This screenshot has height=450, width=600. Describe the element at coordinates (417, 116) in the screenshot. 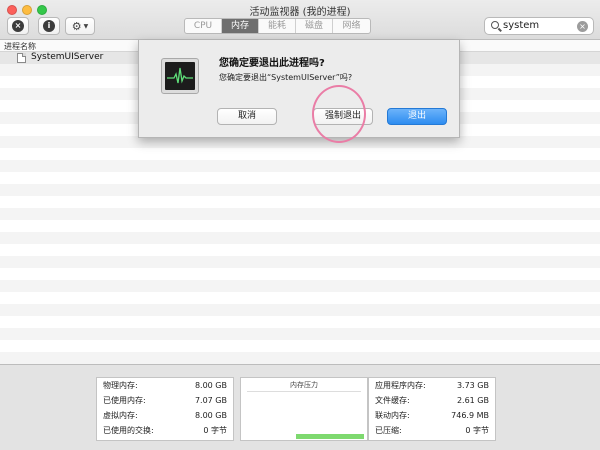

I see `quit-button: 退出` at that location.